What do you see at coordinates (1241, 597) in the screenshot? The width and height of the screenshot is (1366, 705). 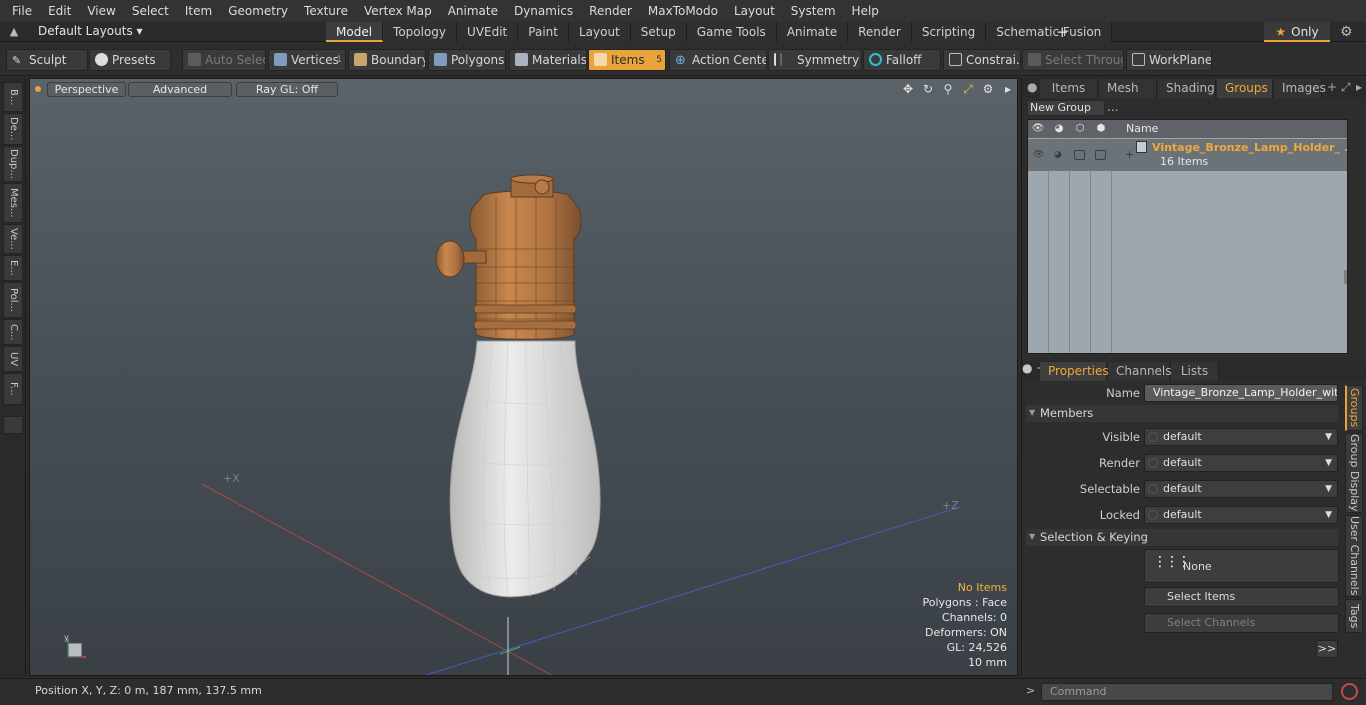 I see `select-items-button: Select Items` at bounding box center [1241, 597].